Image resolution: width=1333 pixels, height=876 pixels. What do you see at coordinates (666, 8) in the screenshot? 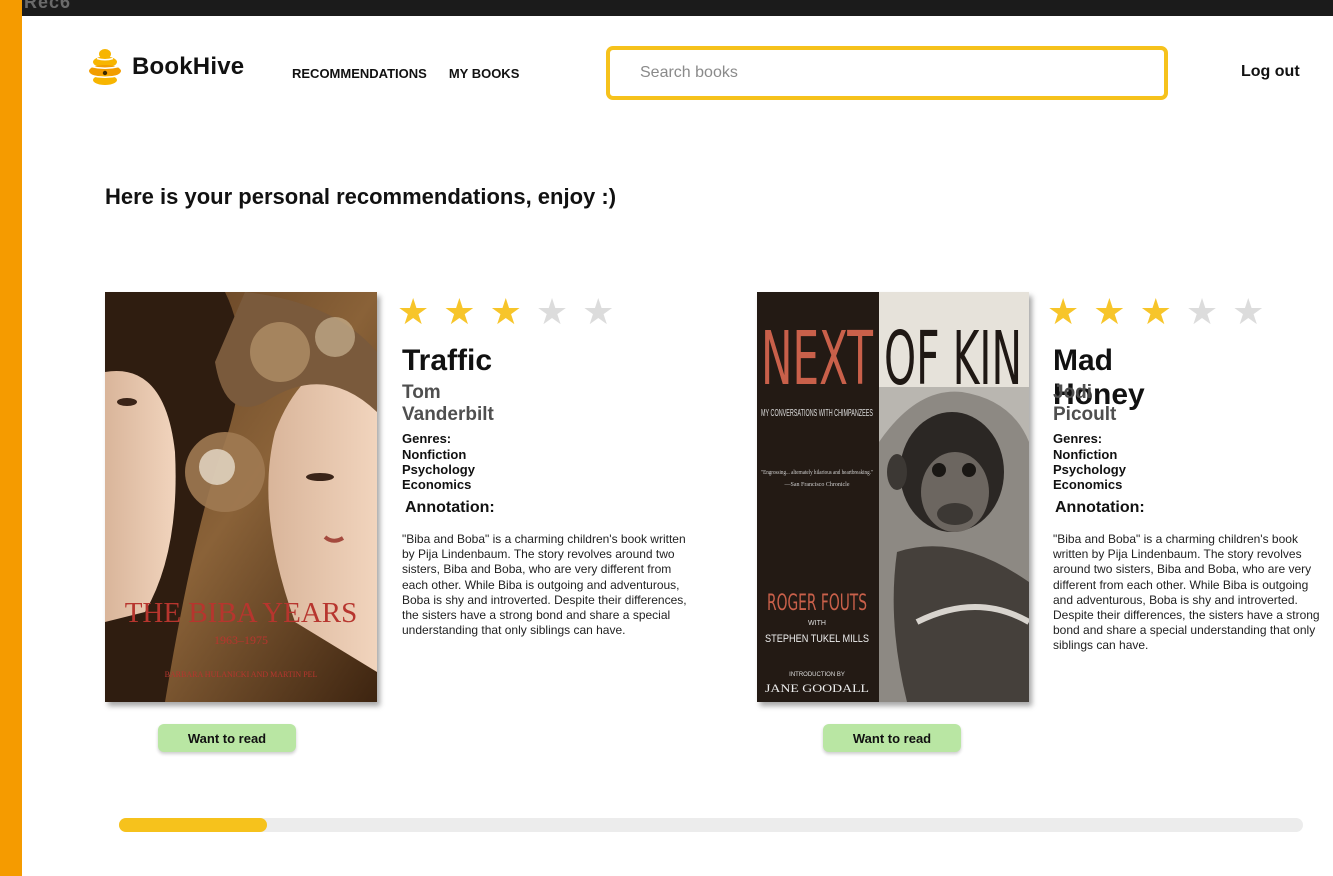
I see `window-titlebar: Rec6` at bounding box center [666, 8].